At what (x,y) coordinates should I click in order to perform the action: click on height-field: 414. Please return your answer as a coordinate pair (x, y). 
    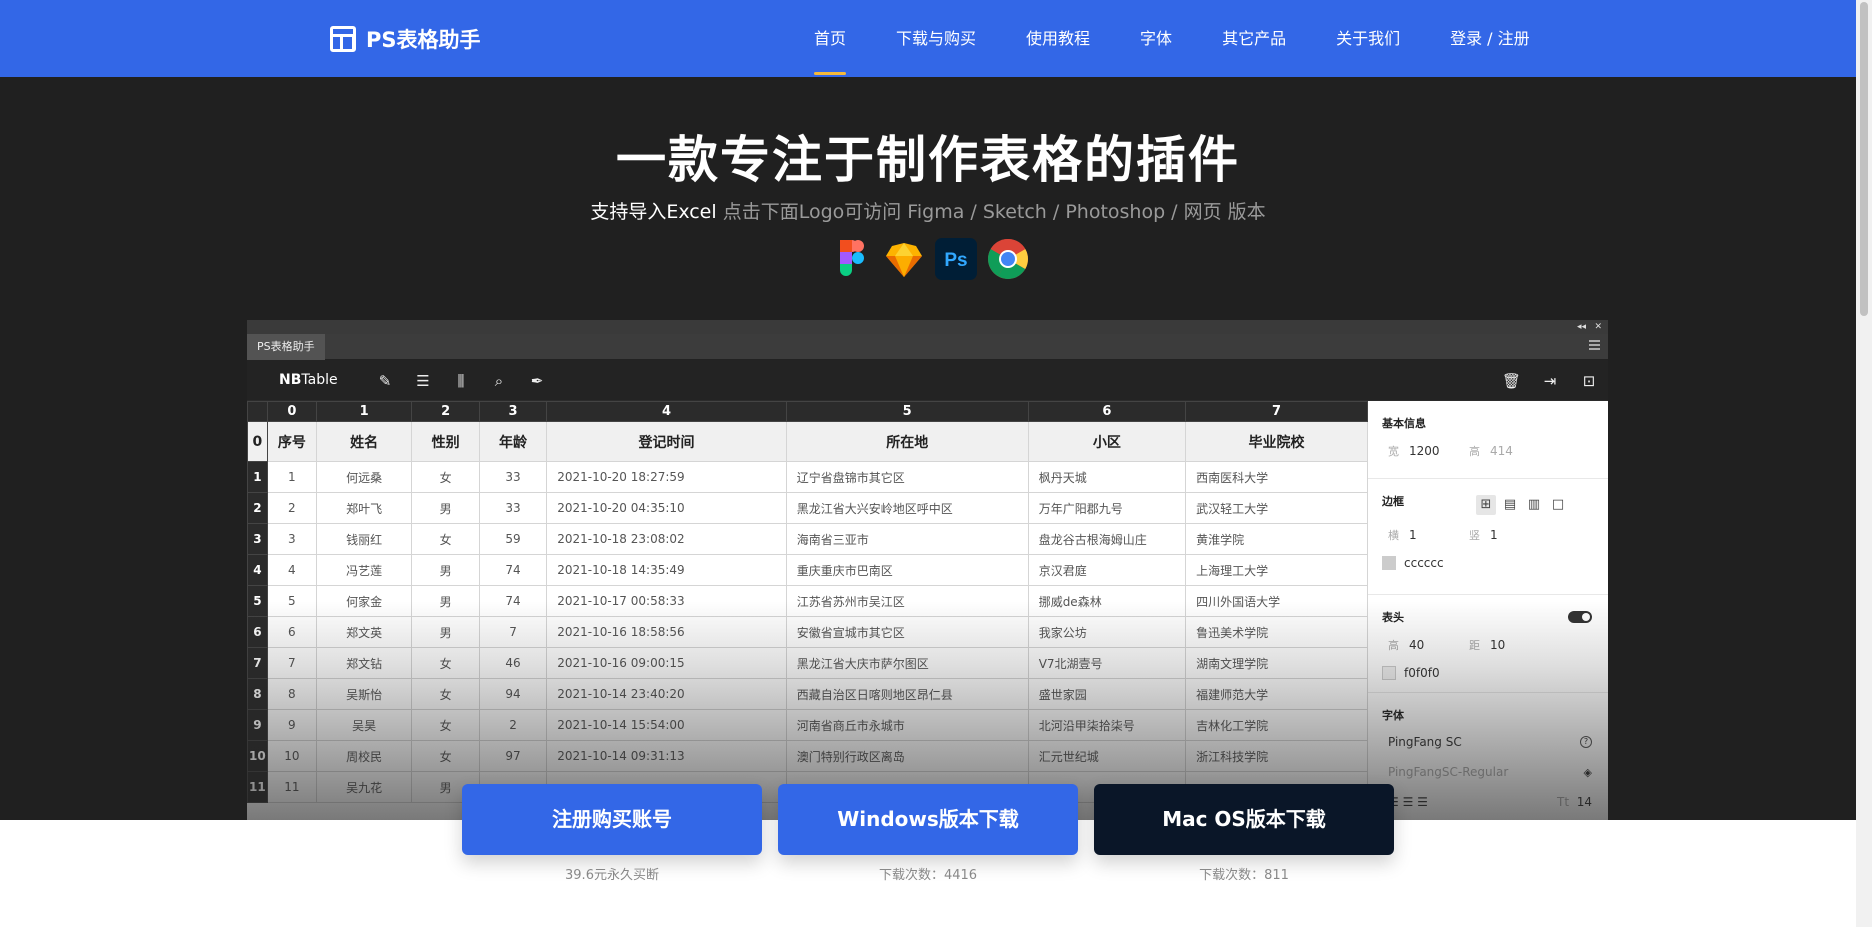
    Looking at the image, I should click on (1520, 451).